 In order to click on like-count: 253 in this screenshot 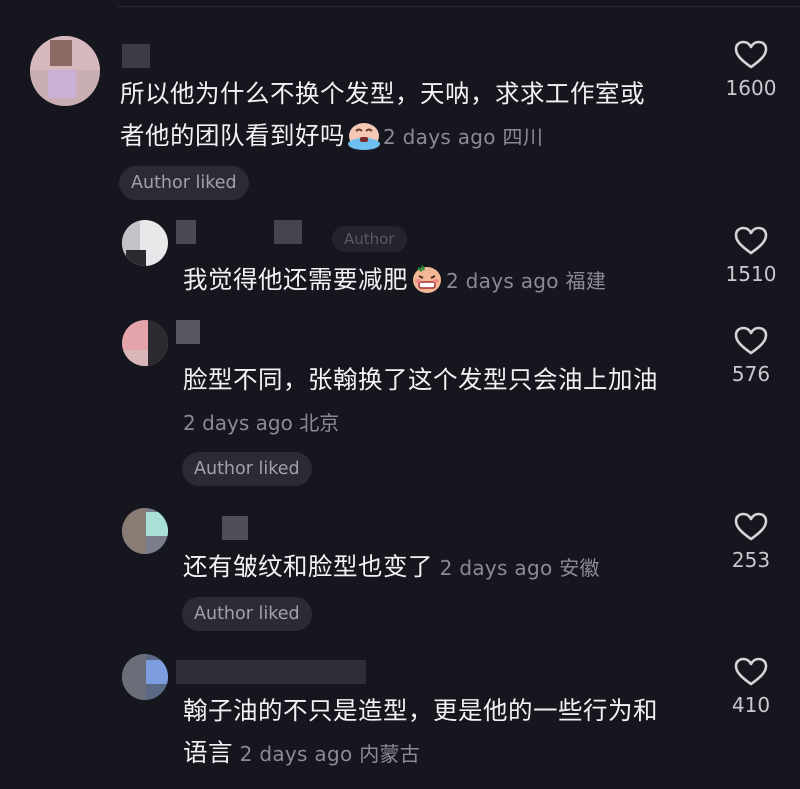, I will do `click(751, 560)`.